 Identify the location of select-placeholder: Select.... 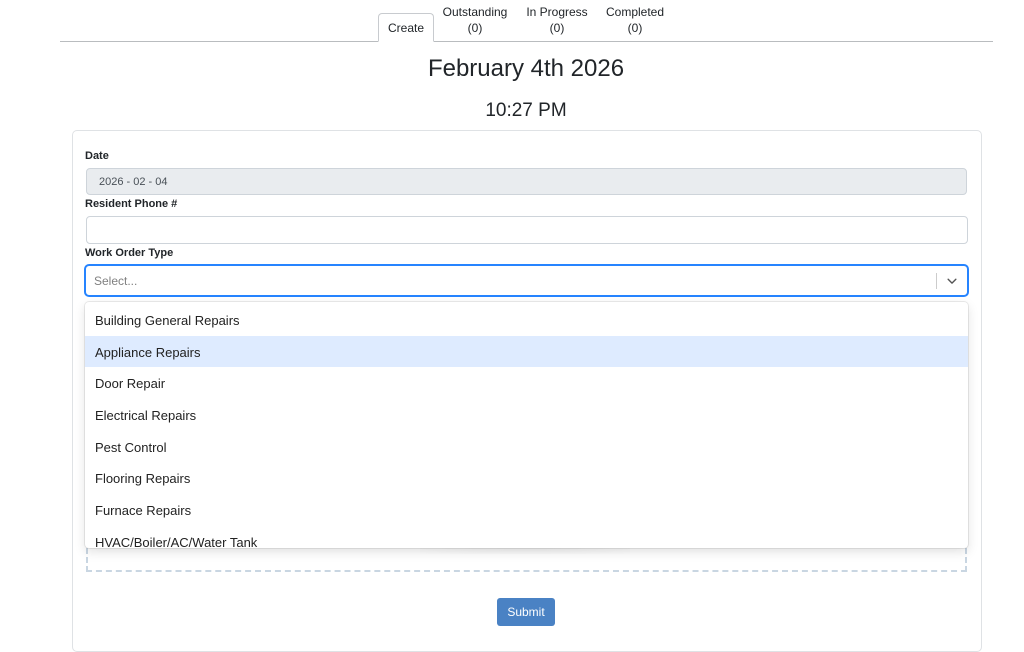
(116, 281).